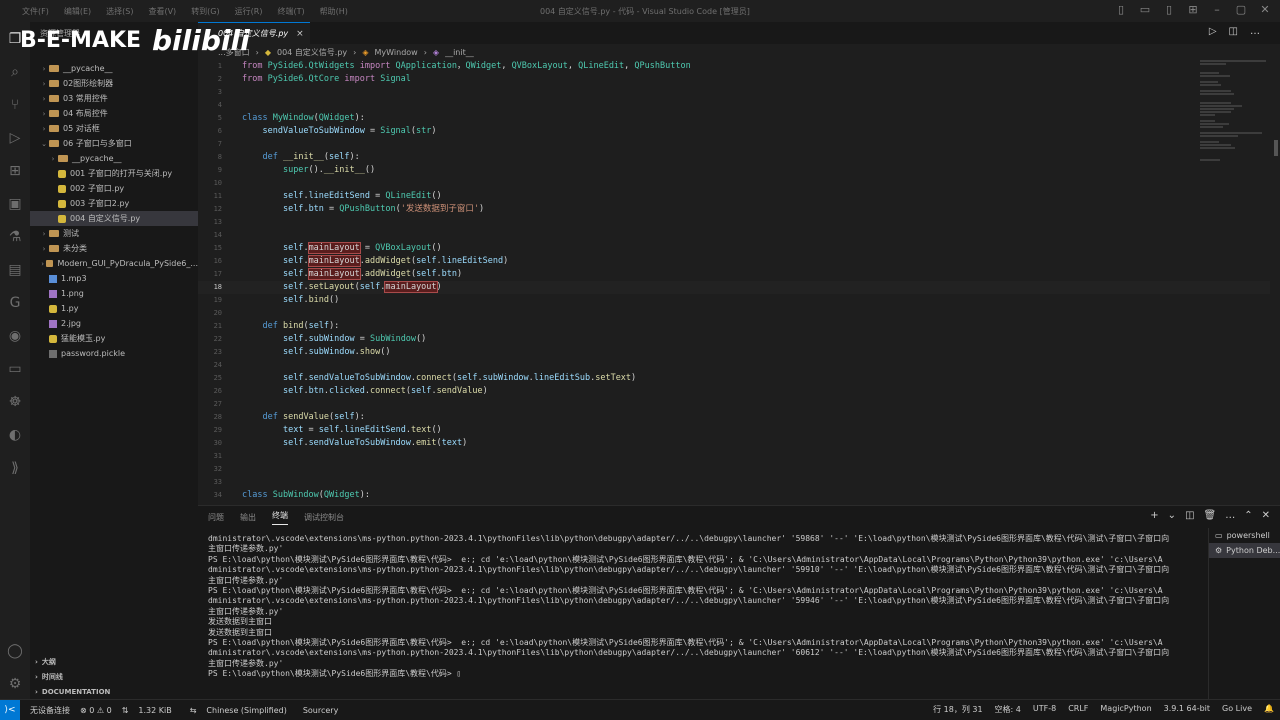 This screenshot has width=1280, height=720. What do you see at coordinates (114, 203) in the screenshot?
I see `tree-file: 003 子窗口2.py` at bounding box center [114, 203].